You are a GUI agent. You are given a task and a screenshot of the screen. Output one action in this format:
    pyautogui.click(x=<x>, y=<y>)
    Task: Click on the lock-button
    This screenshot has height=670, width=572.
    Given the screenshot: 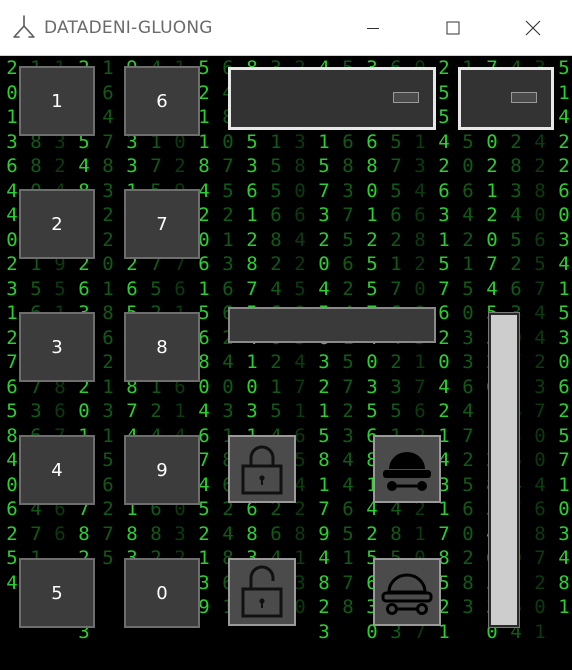 What is the action you would take?
    pyautogui.click(x=262, y=469)
    